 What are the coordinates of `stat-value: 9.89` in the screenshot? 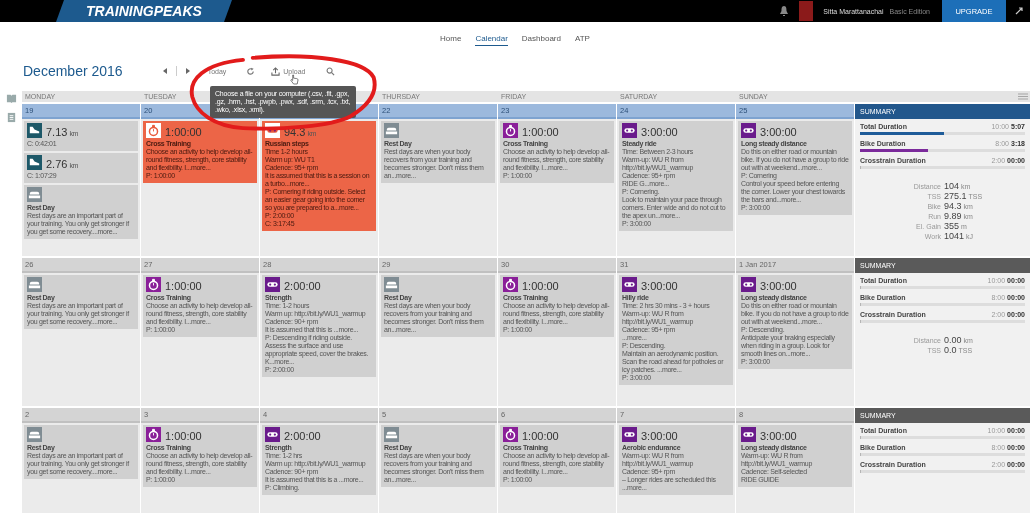 It's located at (953, 216).